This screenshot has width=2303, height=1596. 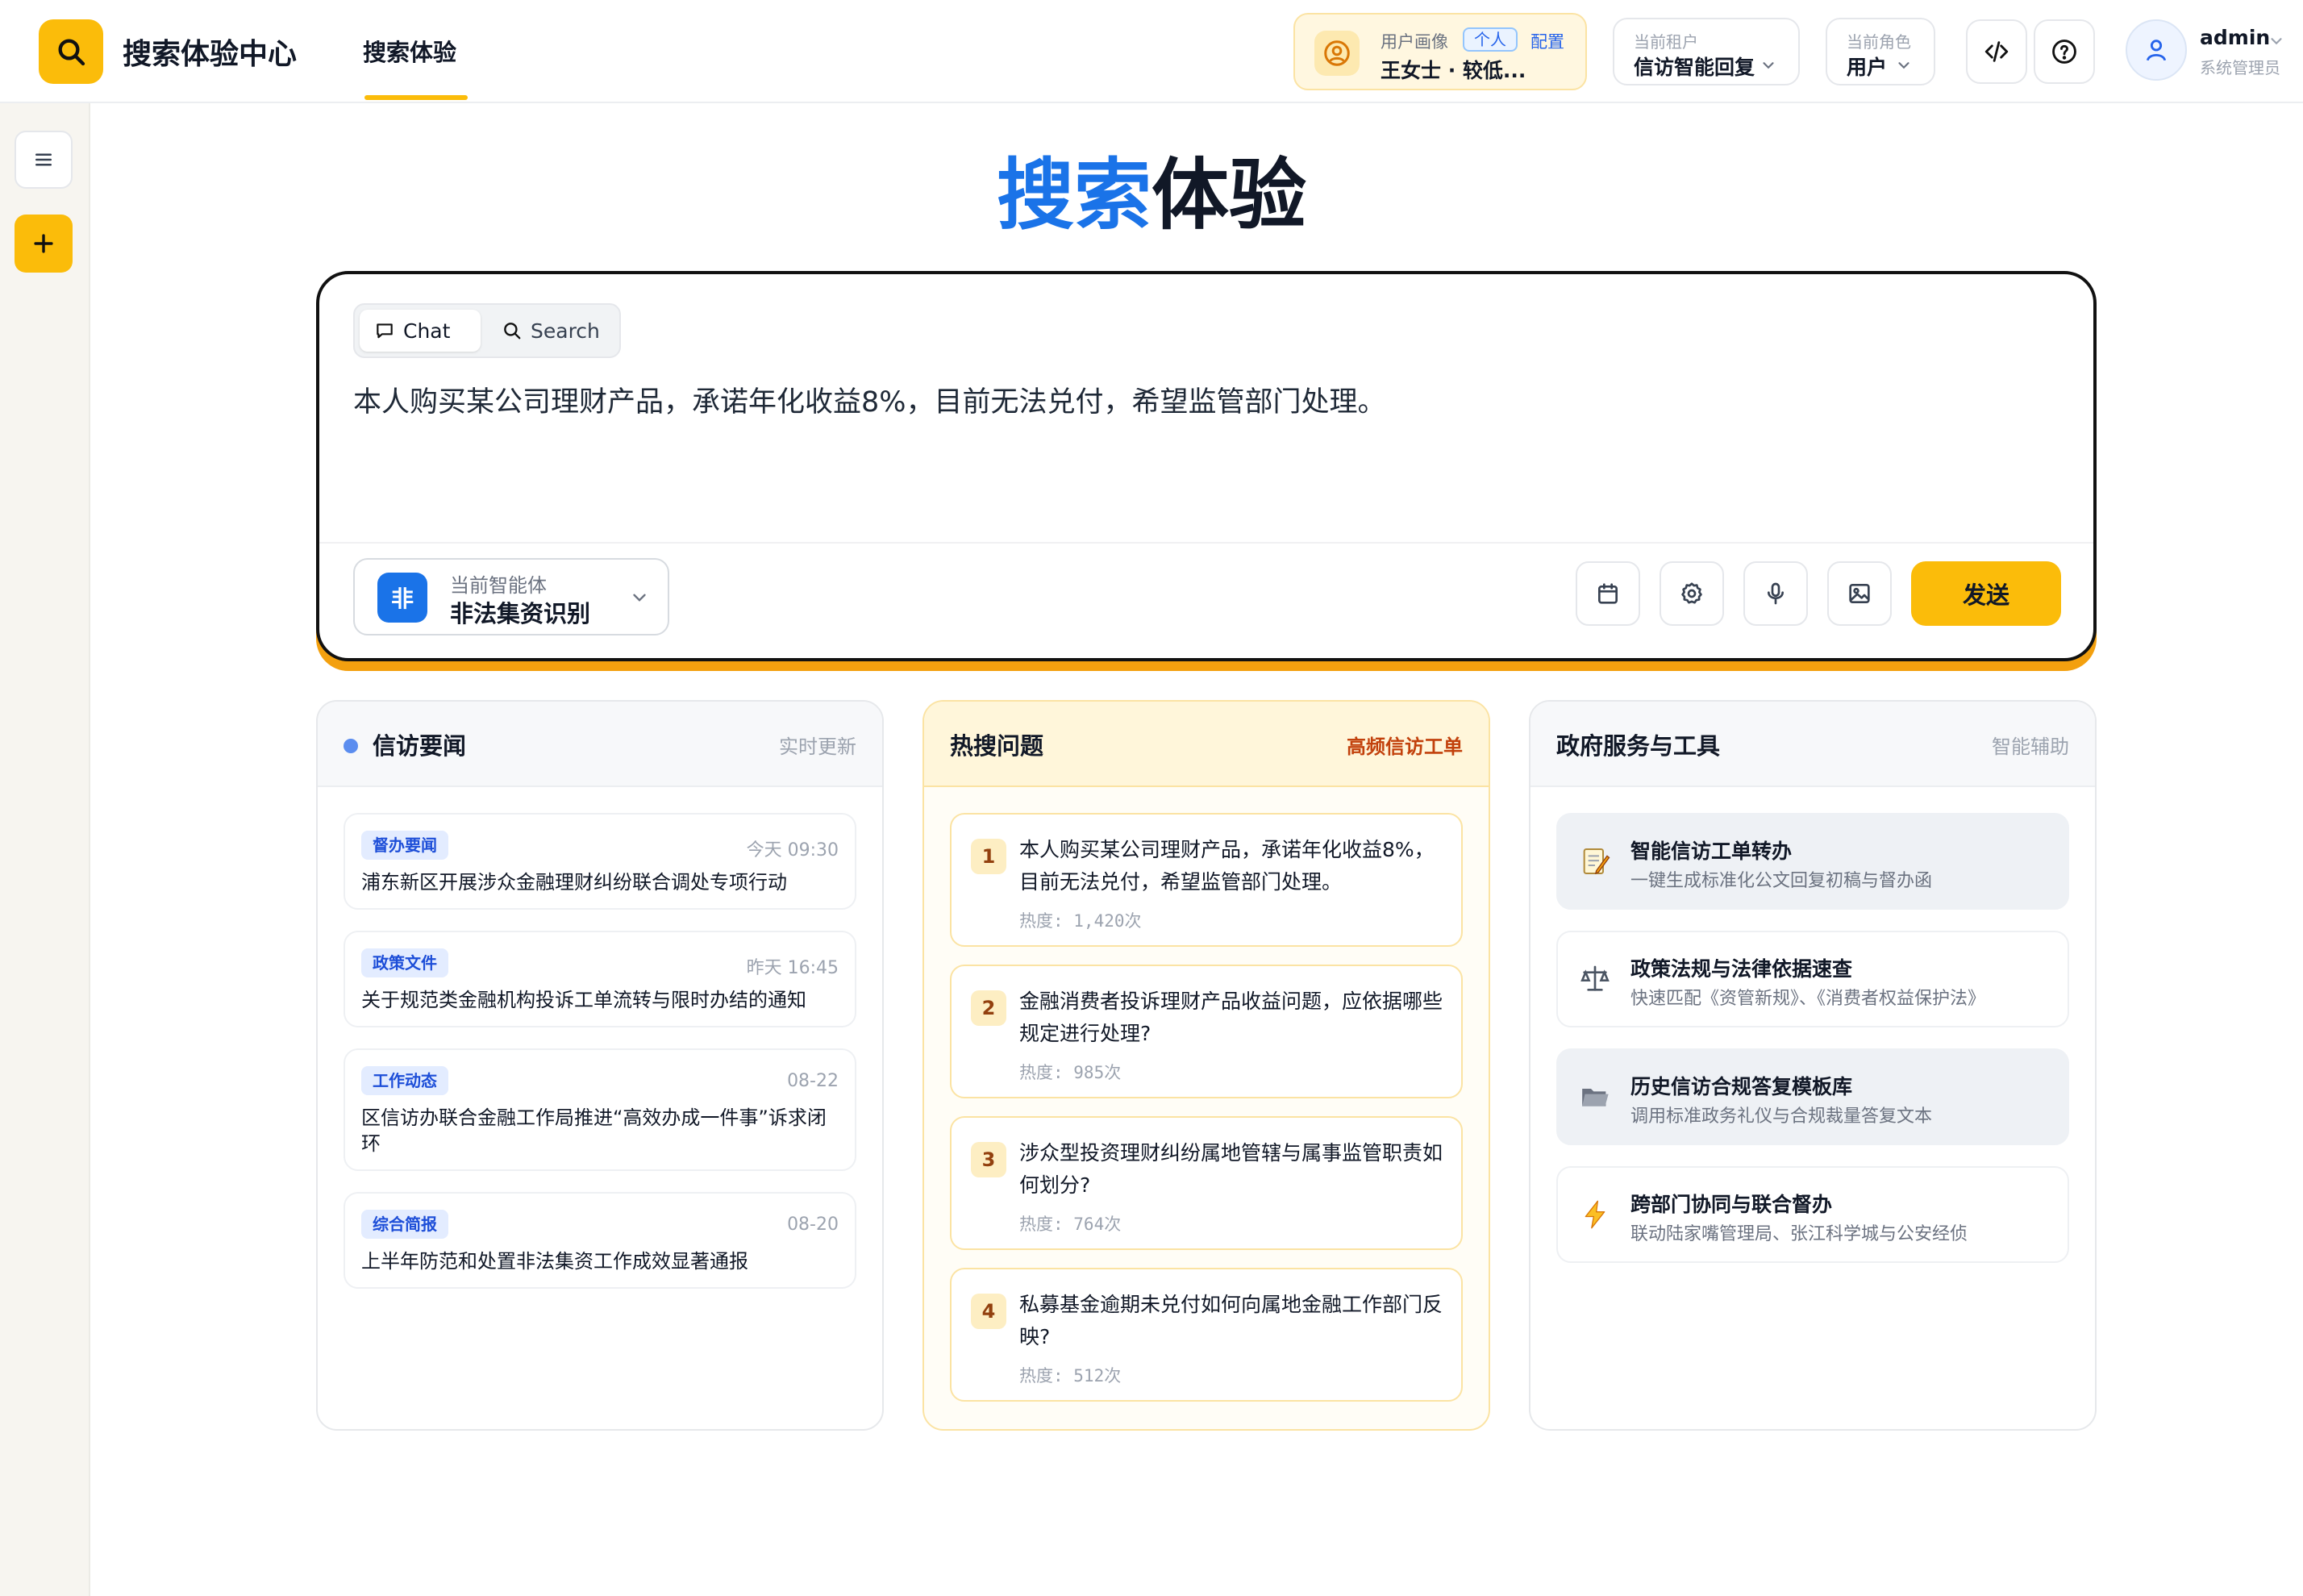 I want to click on agent-name: 非法集资识别, so click(x=520, y=614).